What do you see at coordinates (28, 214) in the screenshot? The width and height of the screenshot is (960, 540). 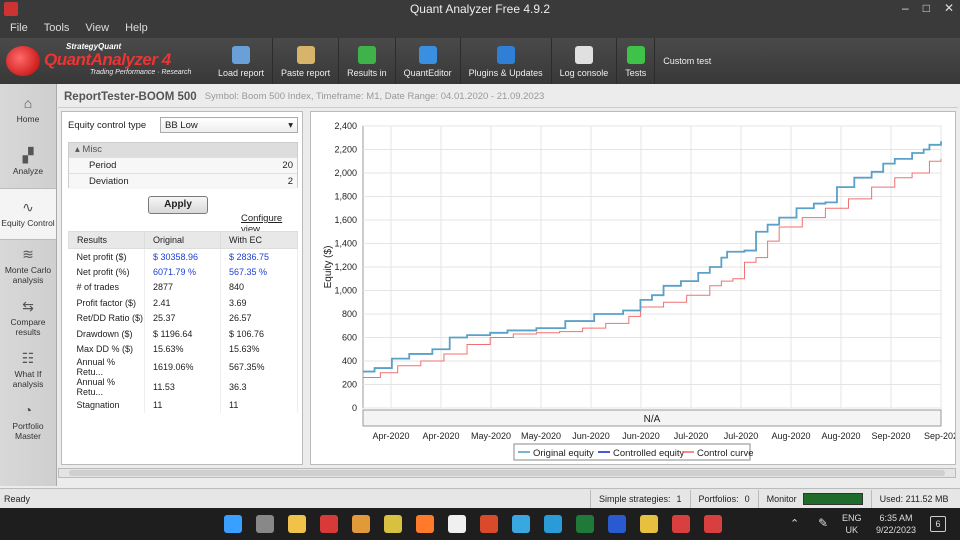 I see `sidebar-item-equity-control: ∿ Equity Control` at bounding box center [28, 214].